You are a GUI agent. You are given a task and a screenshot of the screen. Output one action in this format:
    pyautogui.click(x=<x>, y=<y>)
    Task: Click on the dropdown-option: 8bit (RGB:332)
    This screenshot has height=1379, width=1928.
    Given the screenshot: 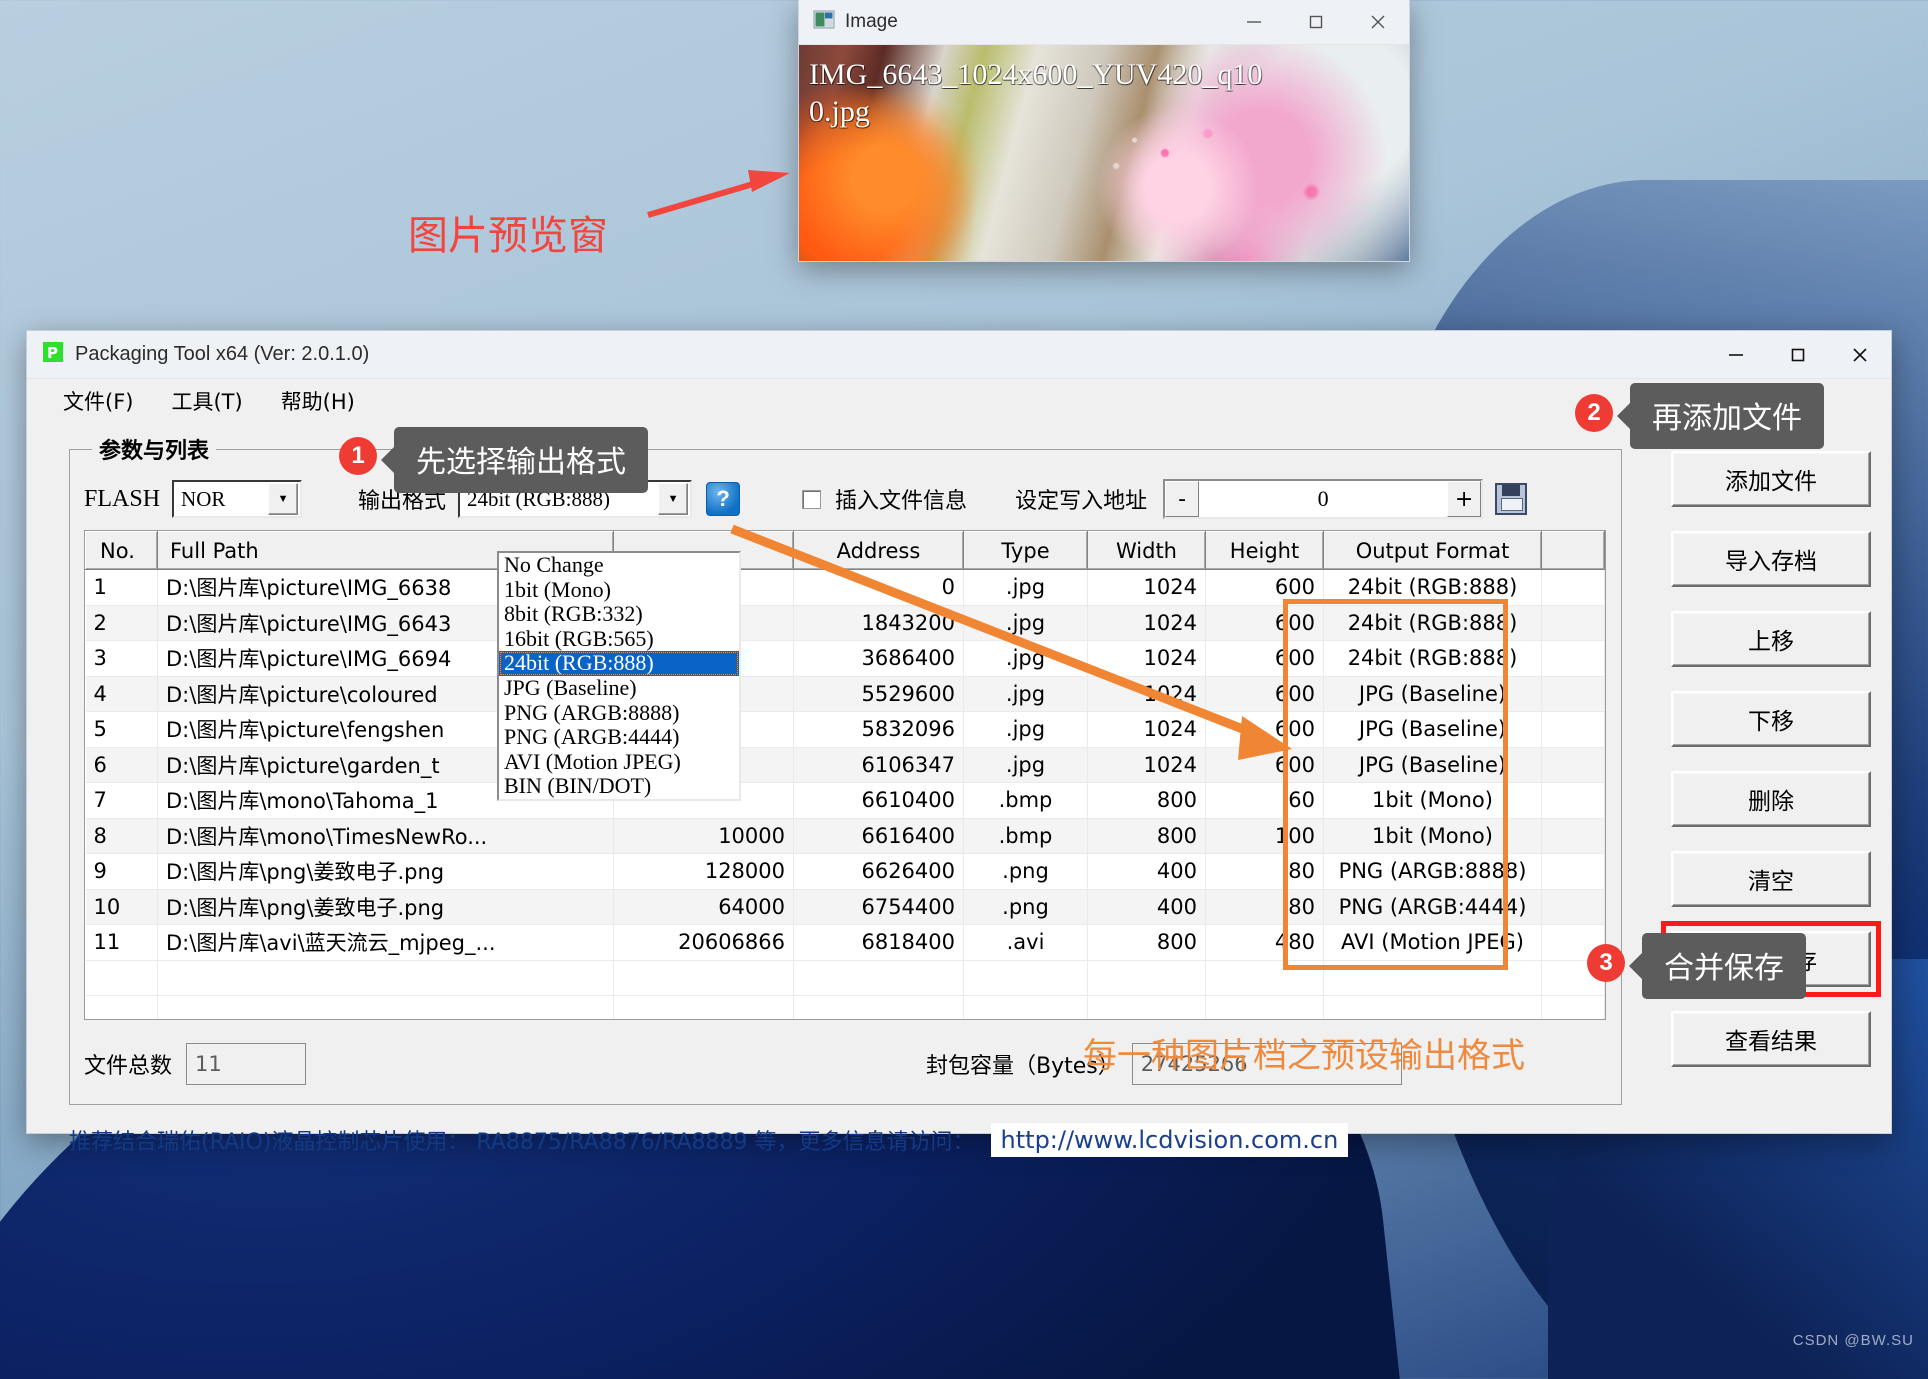 What is the action you would take?
    pyautogui.click(x=619, y=614)
    